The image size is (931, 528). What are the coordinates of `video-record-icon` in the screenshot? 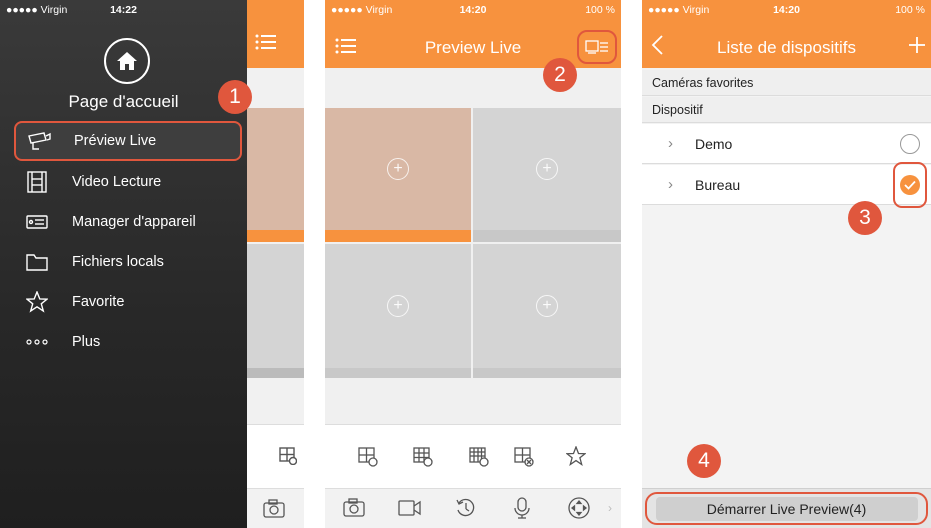 It's located at (409, 508).